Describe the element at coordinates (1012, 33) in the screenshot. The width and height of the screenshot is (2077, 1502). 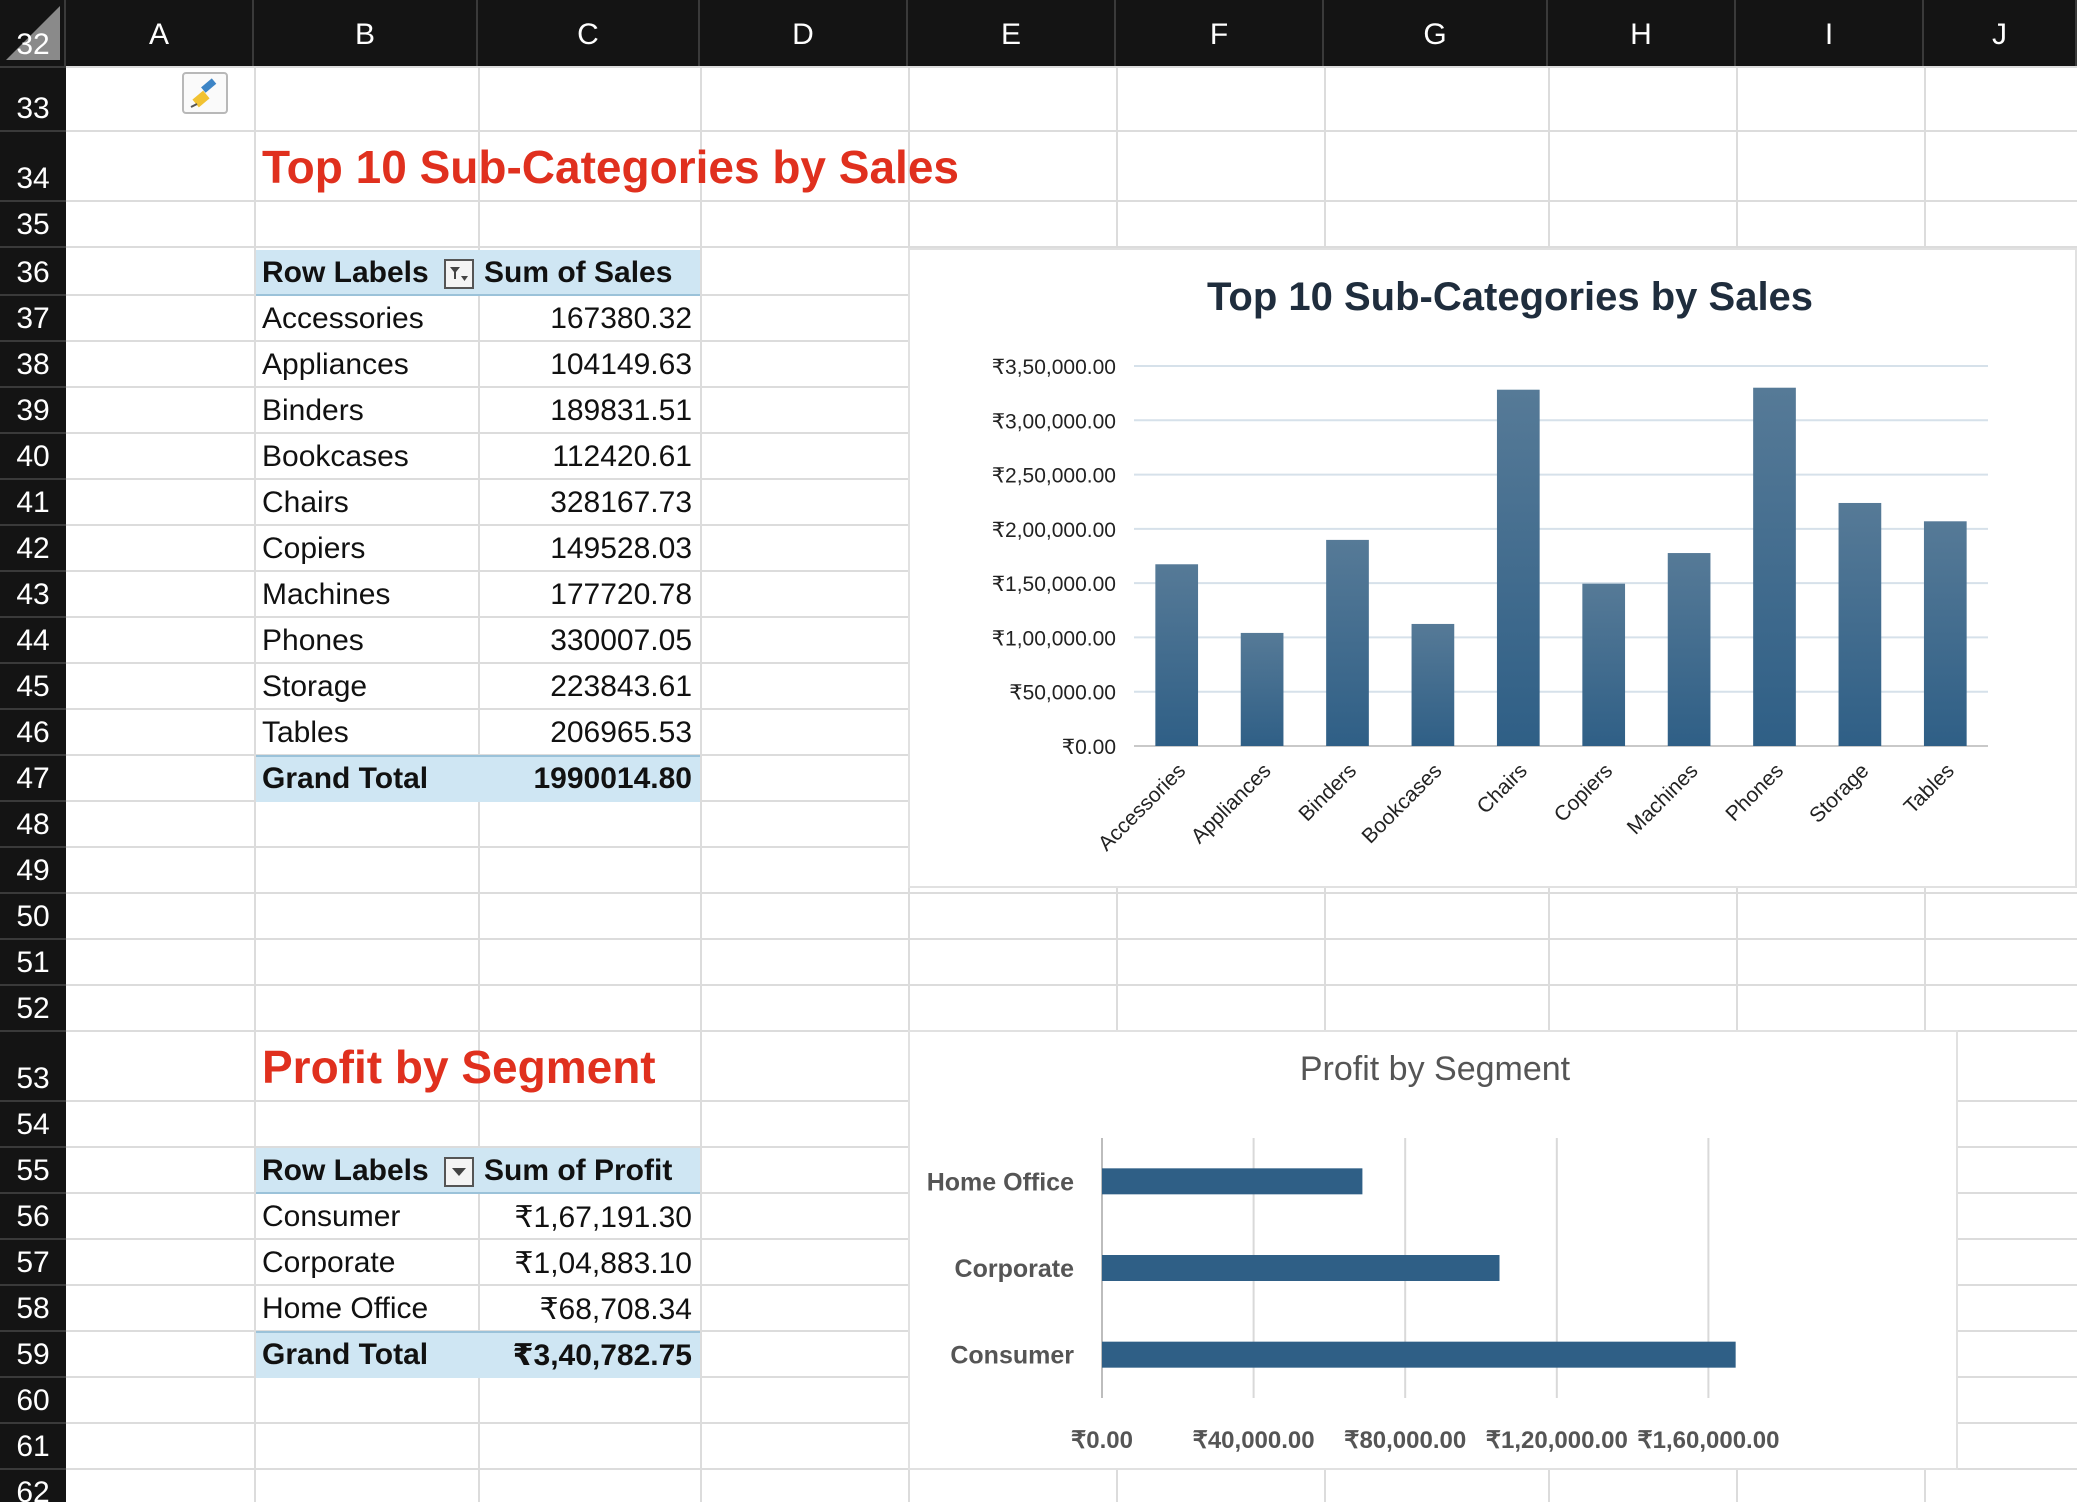
I see `column-header-e: E` at that location.